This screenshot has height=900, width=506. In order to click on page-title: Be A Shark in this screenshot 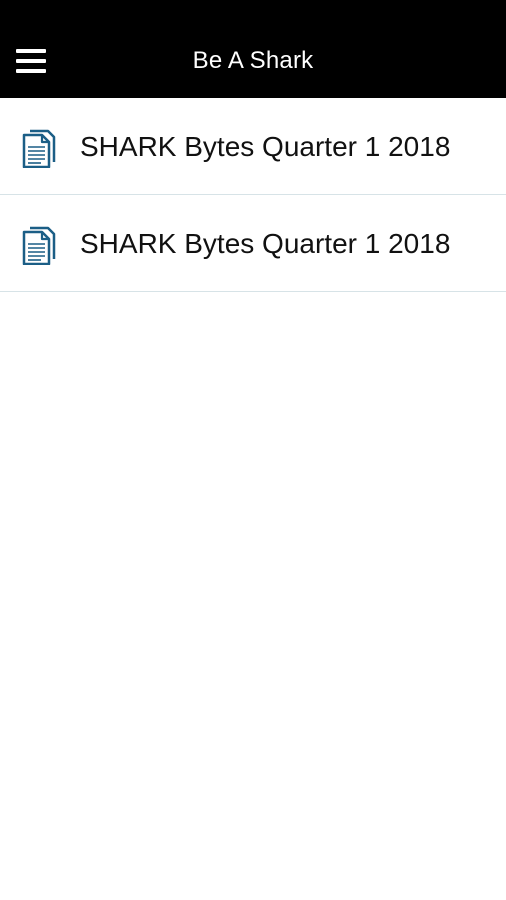, I will do `click(253, 60)`.